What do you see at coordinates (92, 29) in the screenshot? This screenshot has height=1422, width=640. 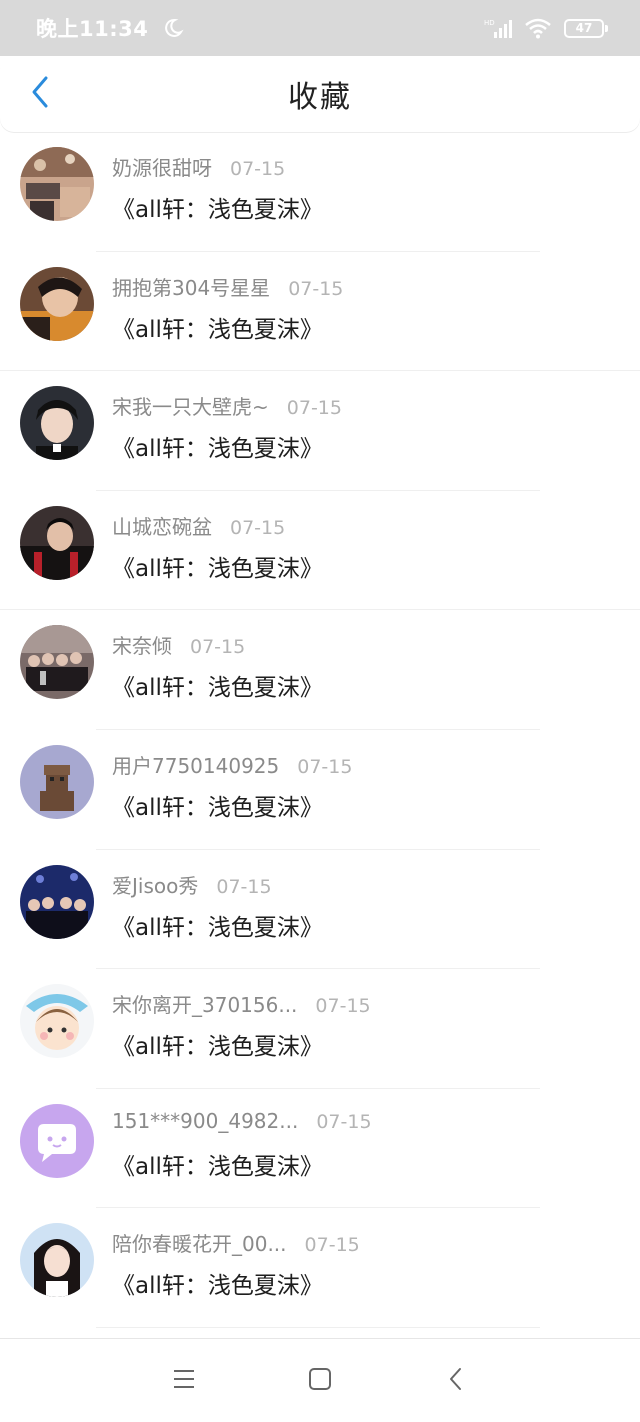 I see `status-time: 晚上11:34` at bounding box center [92, 29].